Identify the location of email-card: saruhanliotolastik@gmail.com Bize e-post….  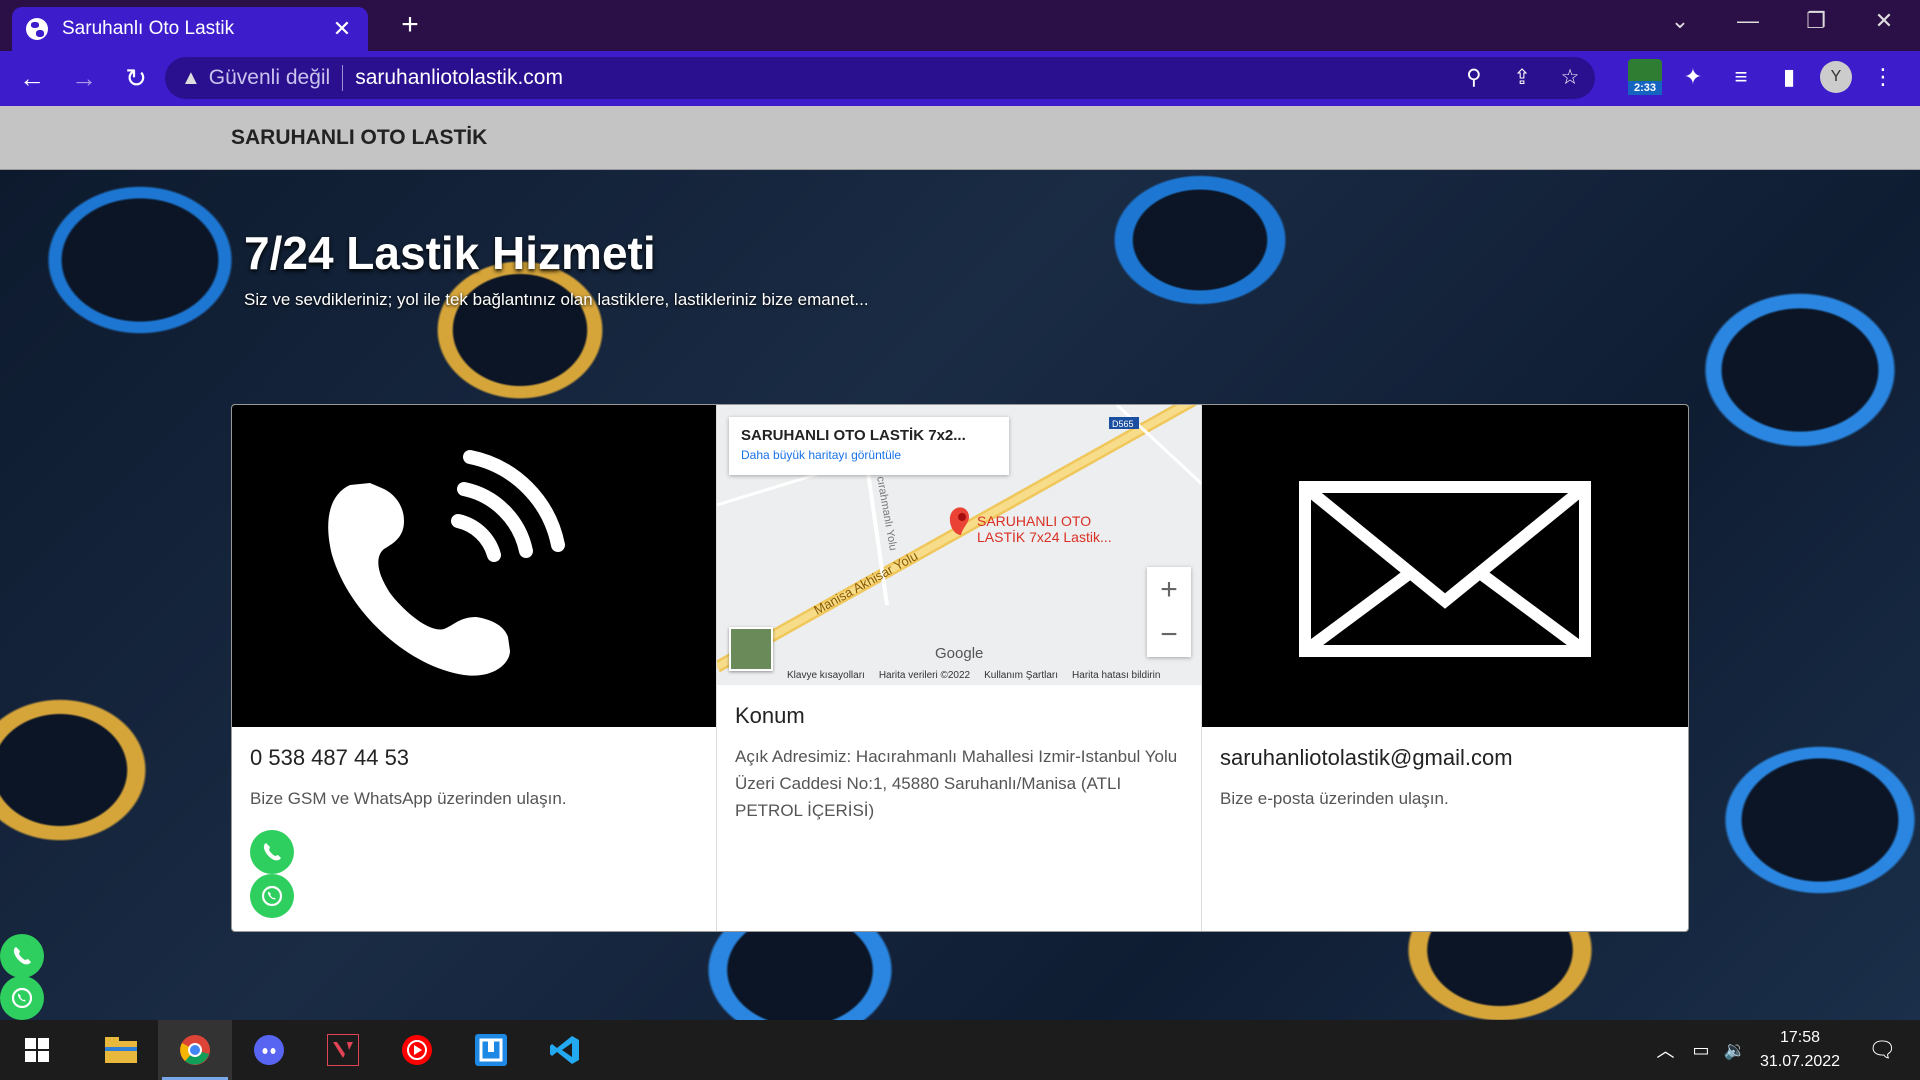
(1445, 668).